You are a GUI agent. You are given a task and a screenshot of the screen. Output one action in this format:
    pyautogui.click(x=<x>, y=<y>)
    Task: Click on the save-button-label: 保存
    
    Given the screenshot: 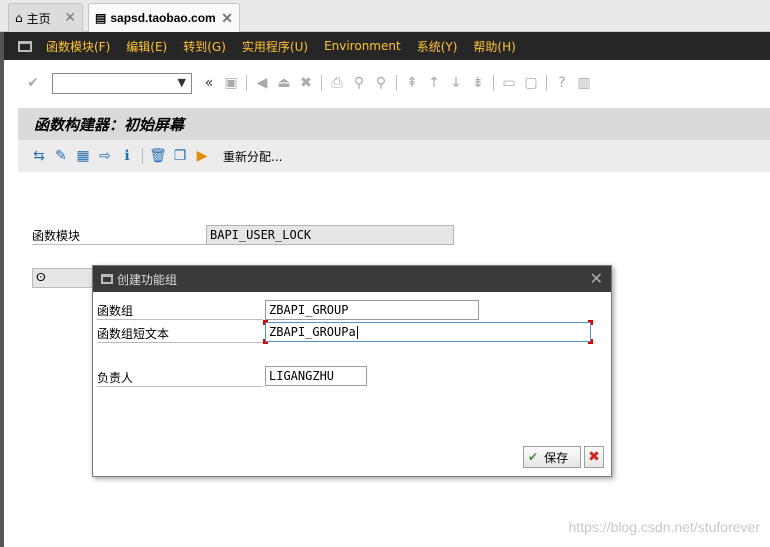 What is the action you would take?
    pyautogui.click(x=556, y=457)
    